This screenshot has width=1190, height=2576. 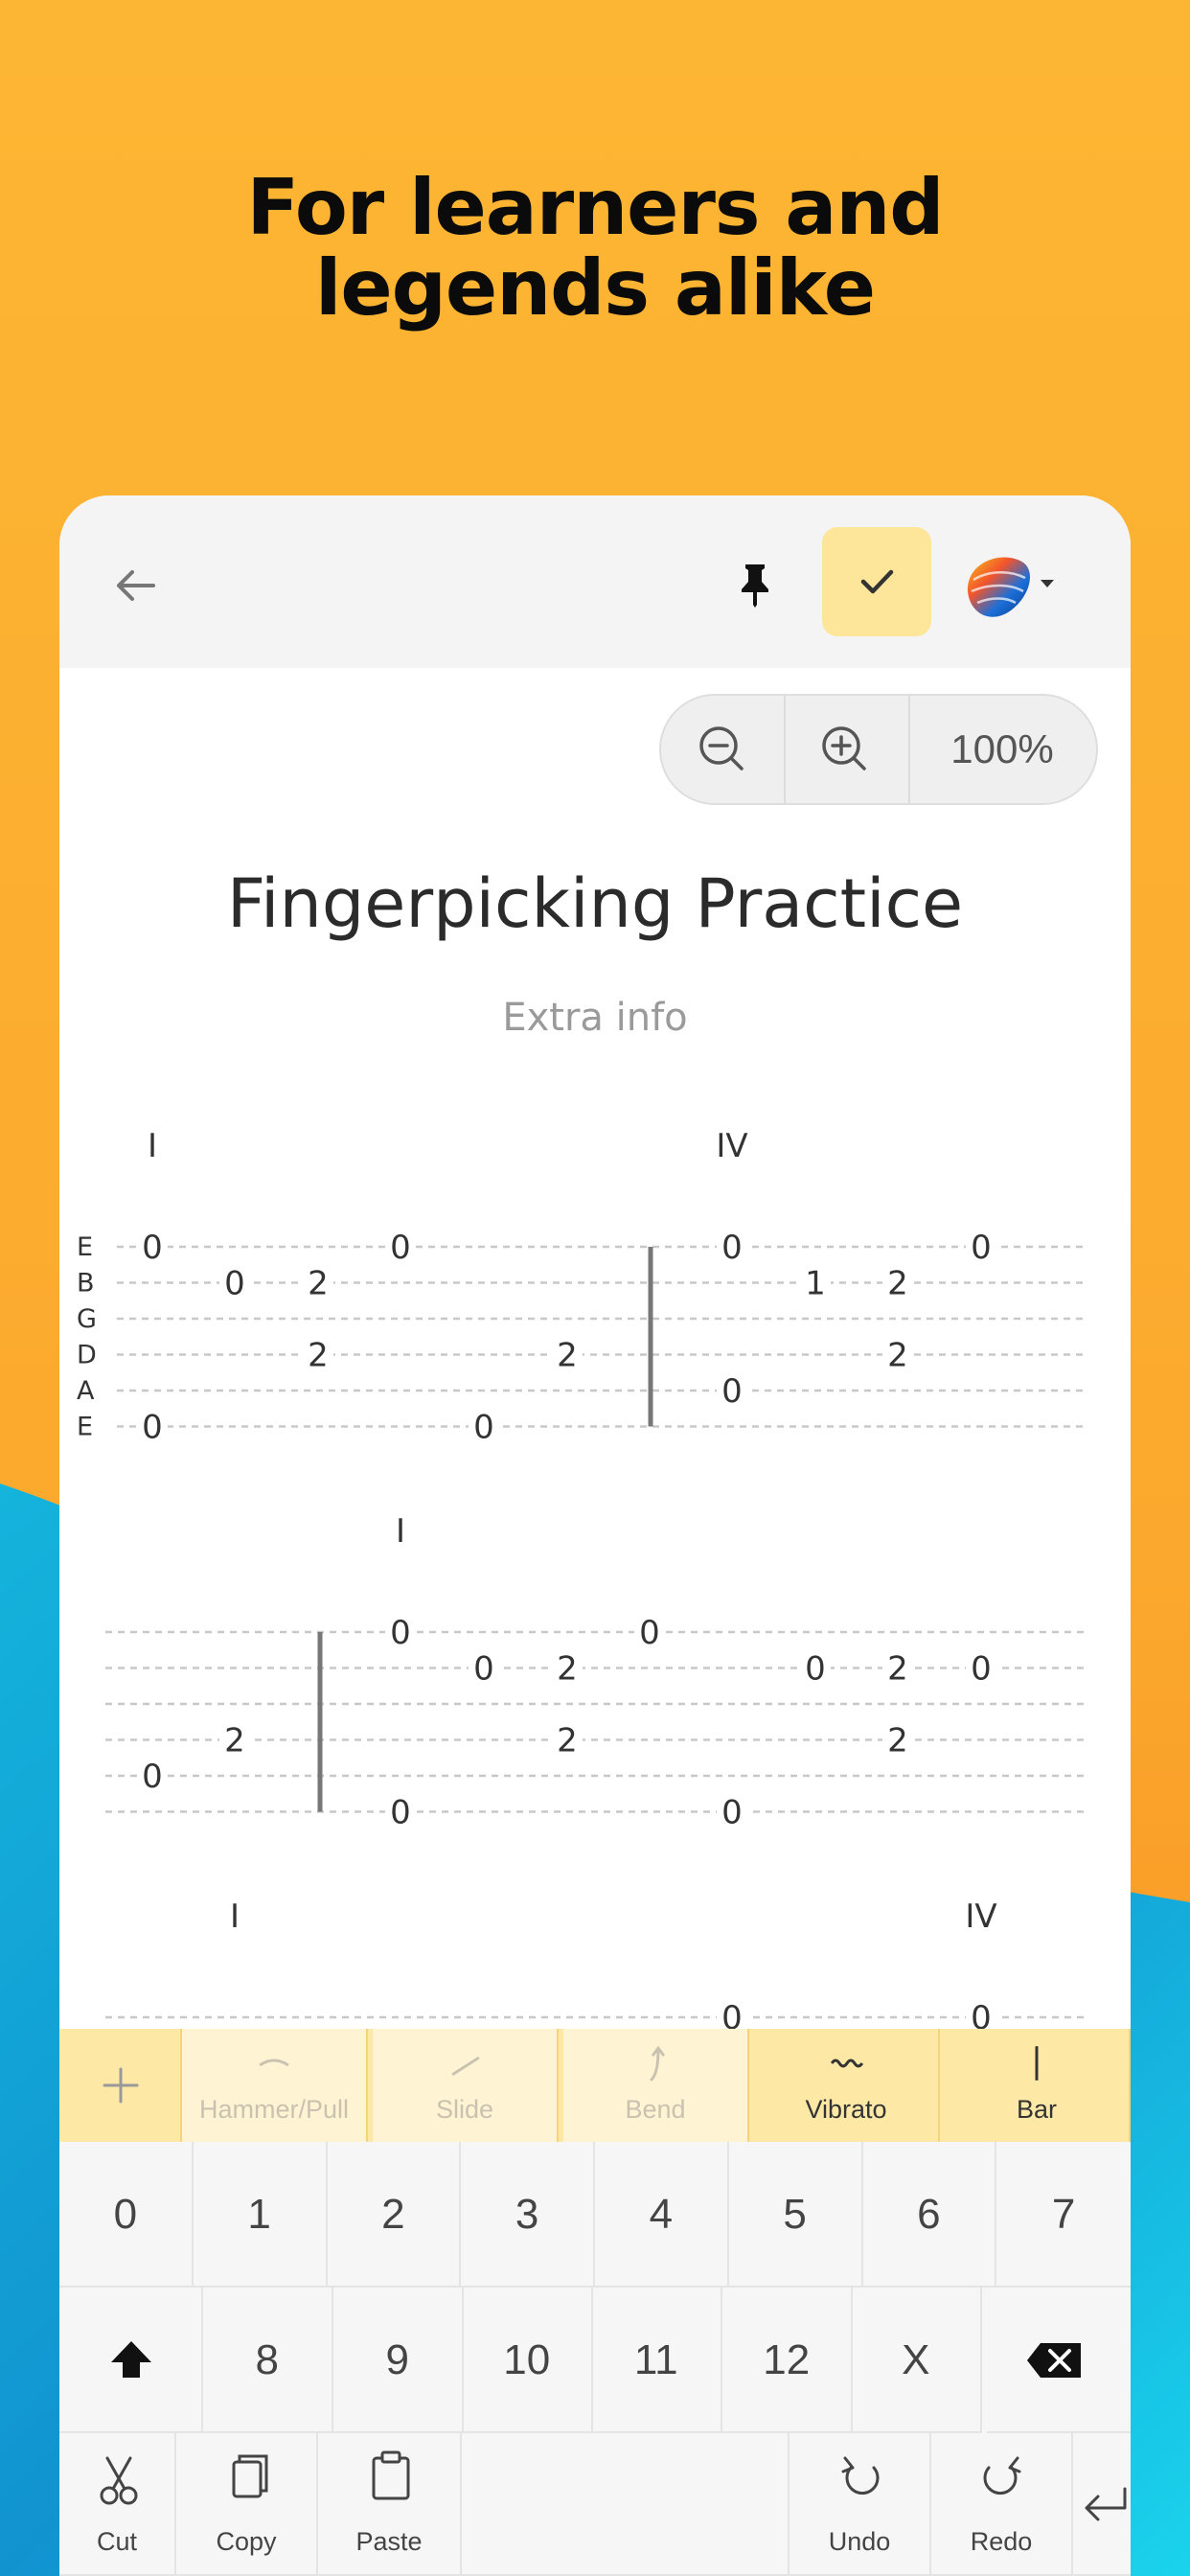 What do you see at coordinates (247, 2541) in the screenshot?
I see `copy-label: Copy` at bounding box center [247, 2541].